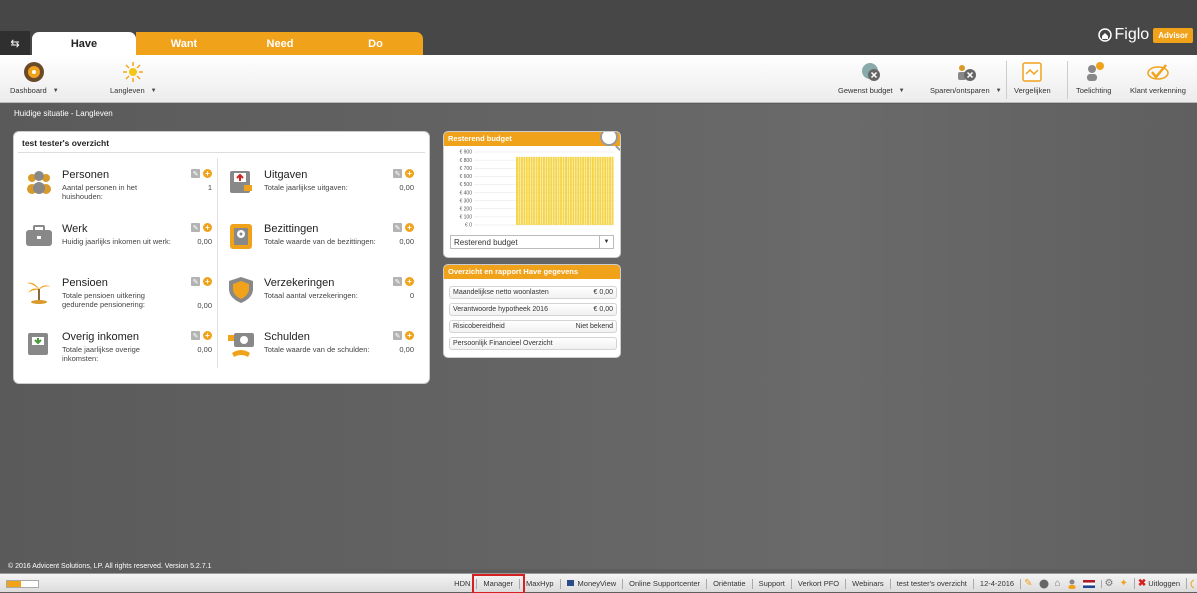  I want to click on gear-icon: ⚙, so click(1109, 583).